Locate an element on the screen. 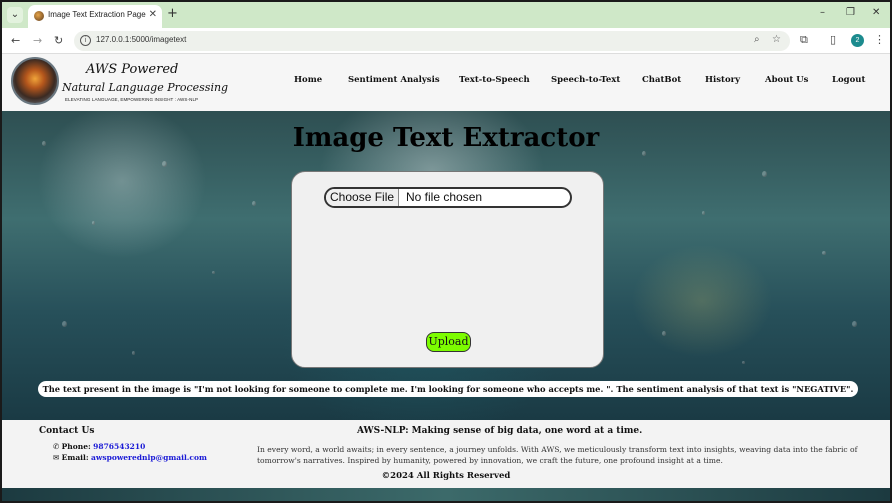 This screenshot has width=892, height=503. file-status: No file chosen is located at coordinates (444, 197).